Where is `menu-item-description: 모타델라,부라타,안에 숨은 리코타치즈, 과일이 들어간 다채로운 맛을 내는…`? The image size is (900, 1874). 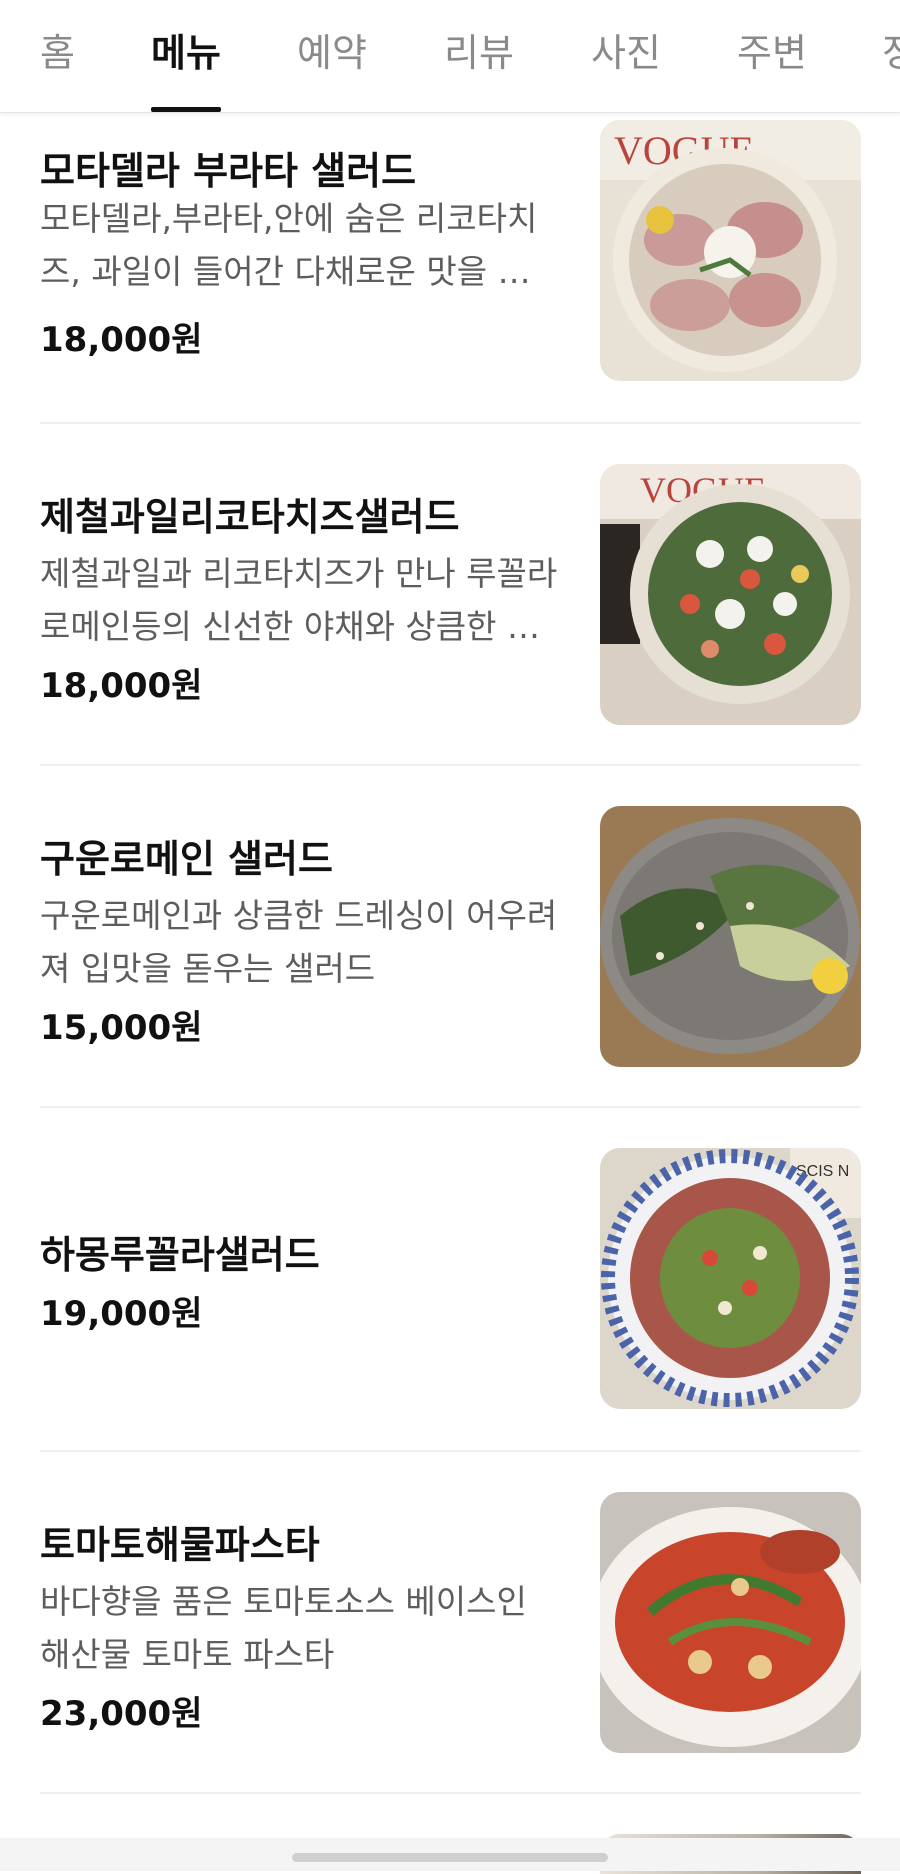
menu-item-description: 모타델라,부라타,안에 숨은 리코타치즈, 과일이 들어간 다채로운 맛을 내는… is located at coordinates (299, 245).